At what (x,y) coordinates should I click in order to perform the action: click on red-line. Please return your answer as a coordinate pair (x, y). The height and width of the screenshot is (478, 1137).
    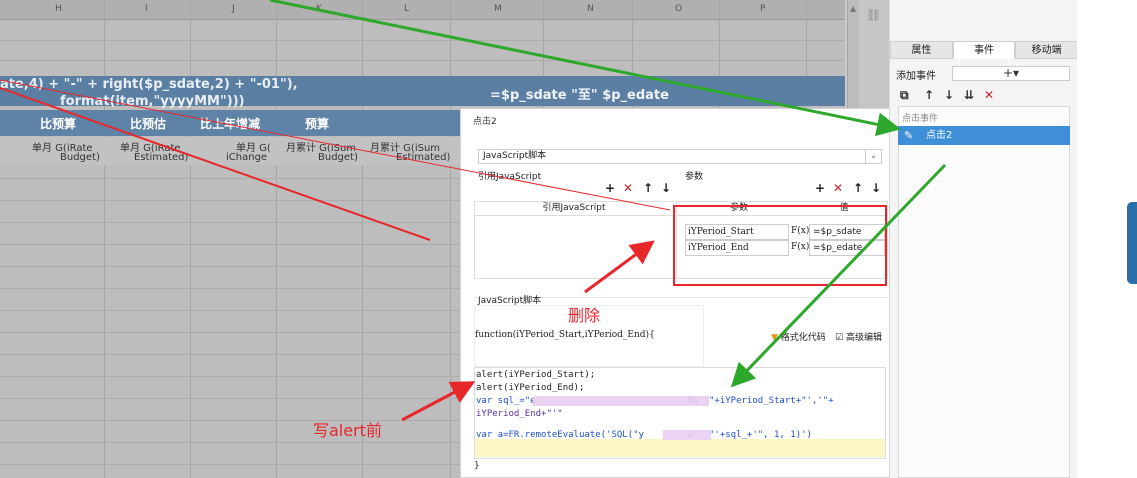
    Looking at the image, I should click on (215, 164).